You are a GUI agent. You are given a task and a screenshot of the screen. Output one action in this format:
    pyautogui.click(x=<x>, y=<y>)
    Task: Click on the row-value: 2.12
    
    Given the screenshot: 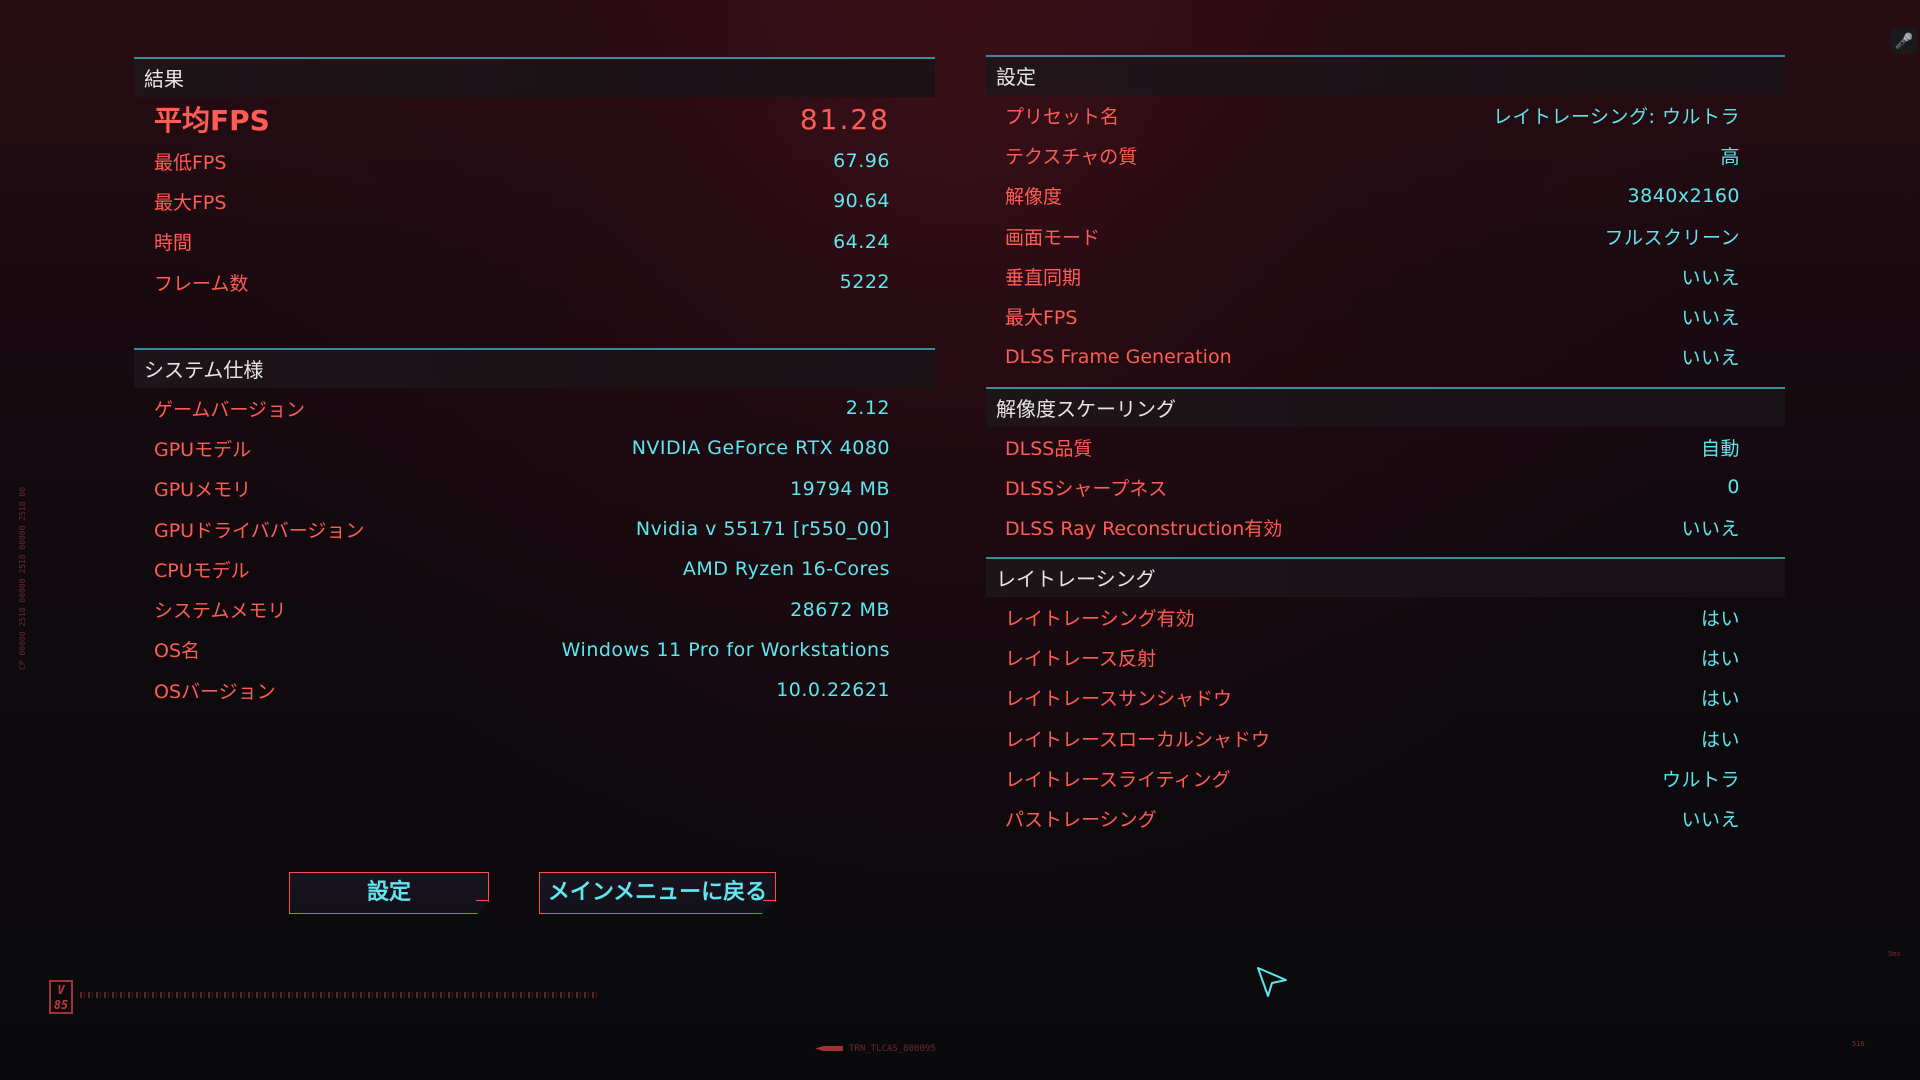 What is the action you would take?
    pyautogui.click(x=867, y=408)
    